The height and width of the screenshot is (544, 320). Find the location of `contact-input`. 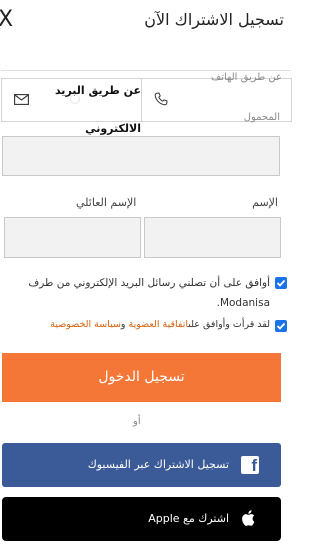

contact-input is located at coordinates (141, 156).